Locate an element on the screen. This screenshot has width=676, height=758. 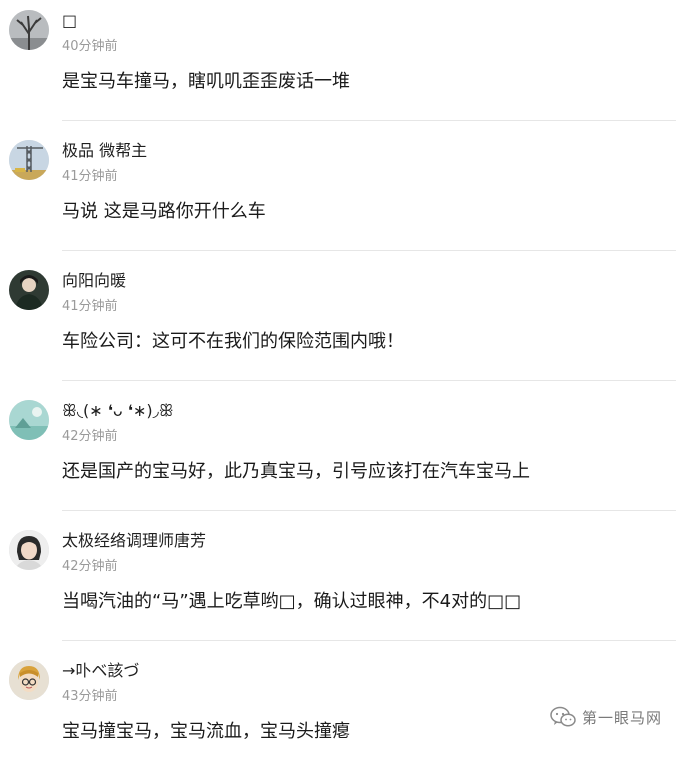
username: □ is located at coordinates (69, 21).